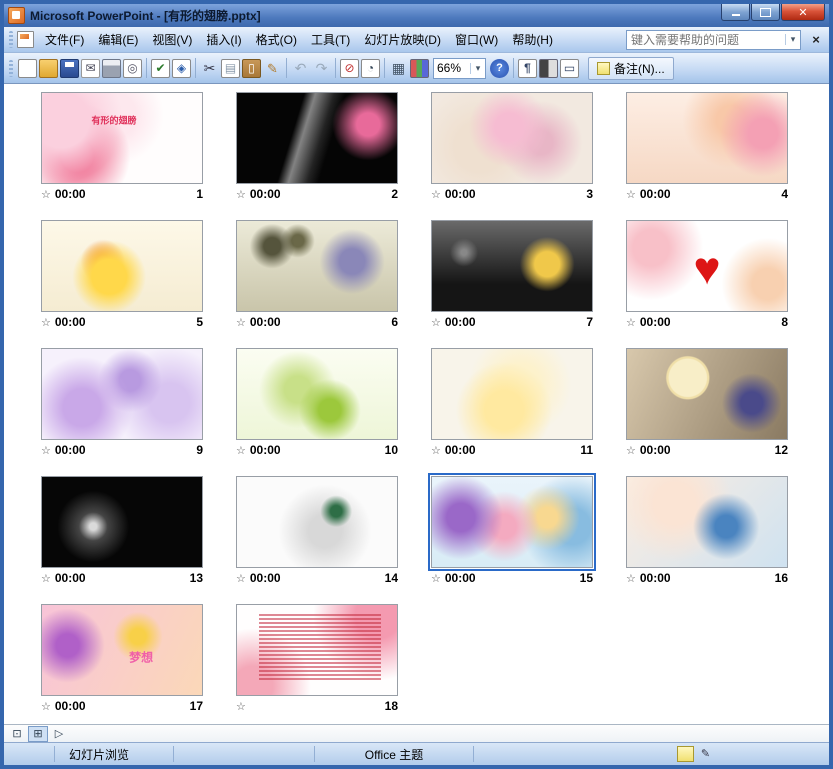 This screenshot has width=833, height=769. Describe the element at coordinates (792, 39) in the screenshot. I see `chevron-down-icon: ▾` at that location.